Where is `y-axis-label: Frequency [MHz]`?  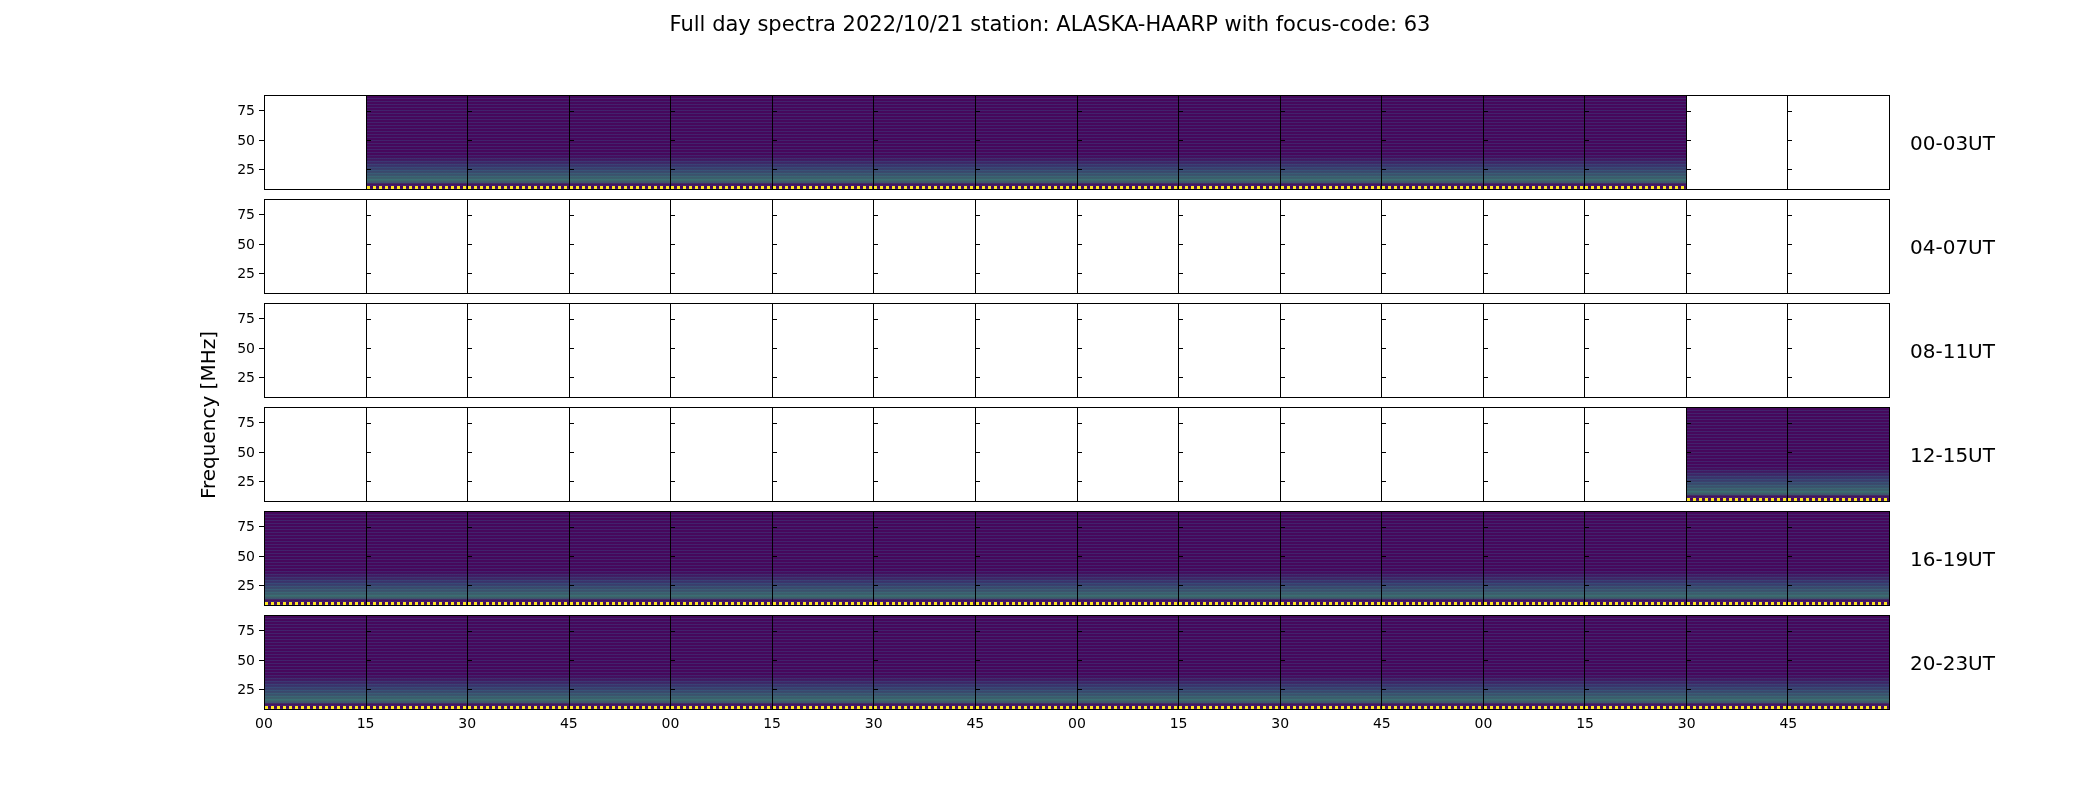 y-axis-label: Frequency [MHz] is located at coordinates (208, 415).